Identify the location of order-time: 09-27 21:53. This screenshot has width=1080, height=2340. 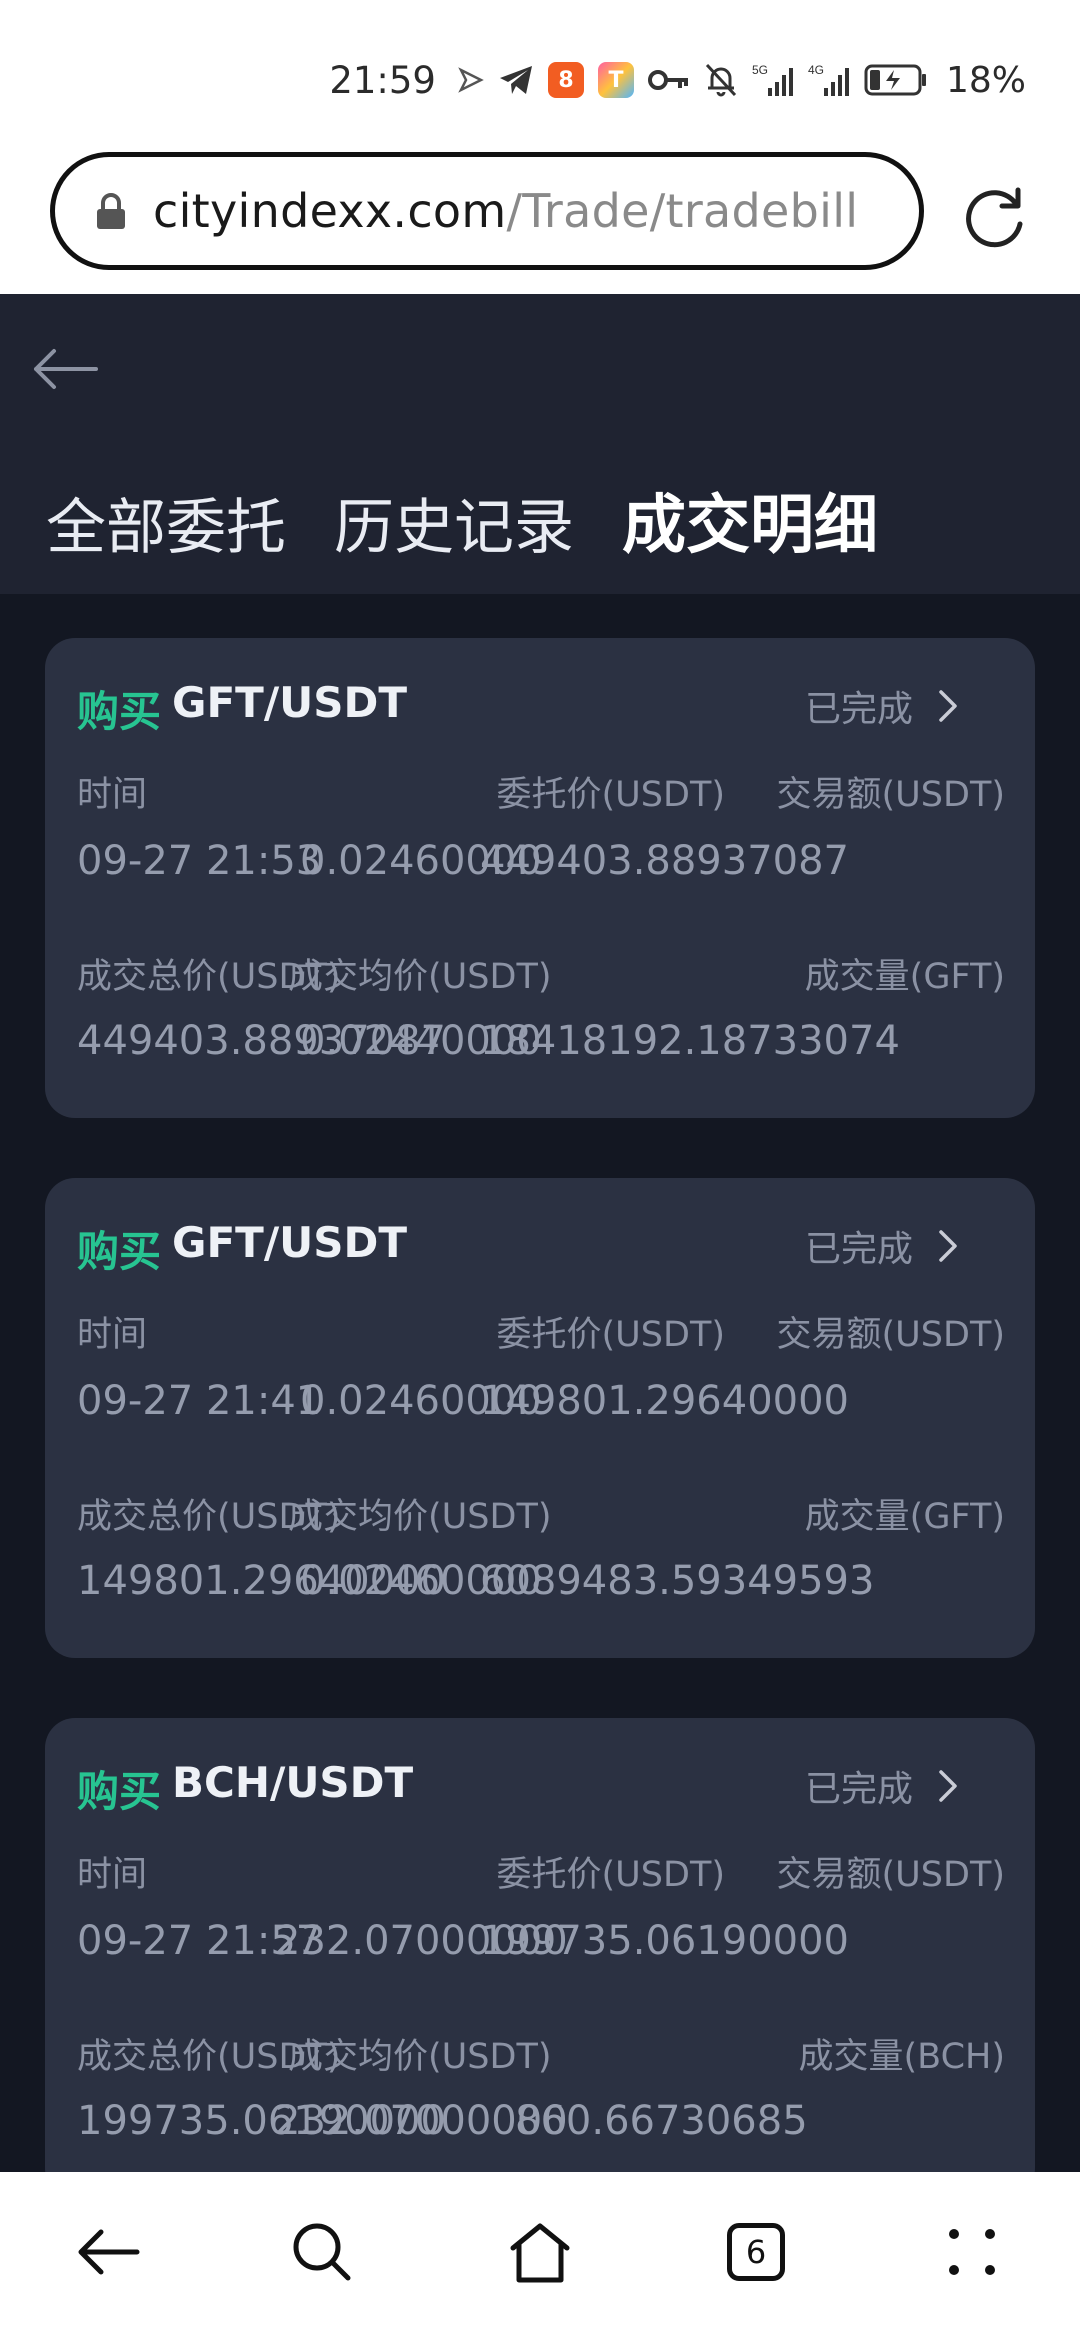
(199, 861).